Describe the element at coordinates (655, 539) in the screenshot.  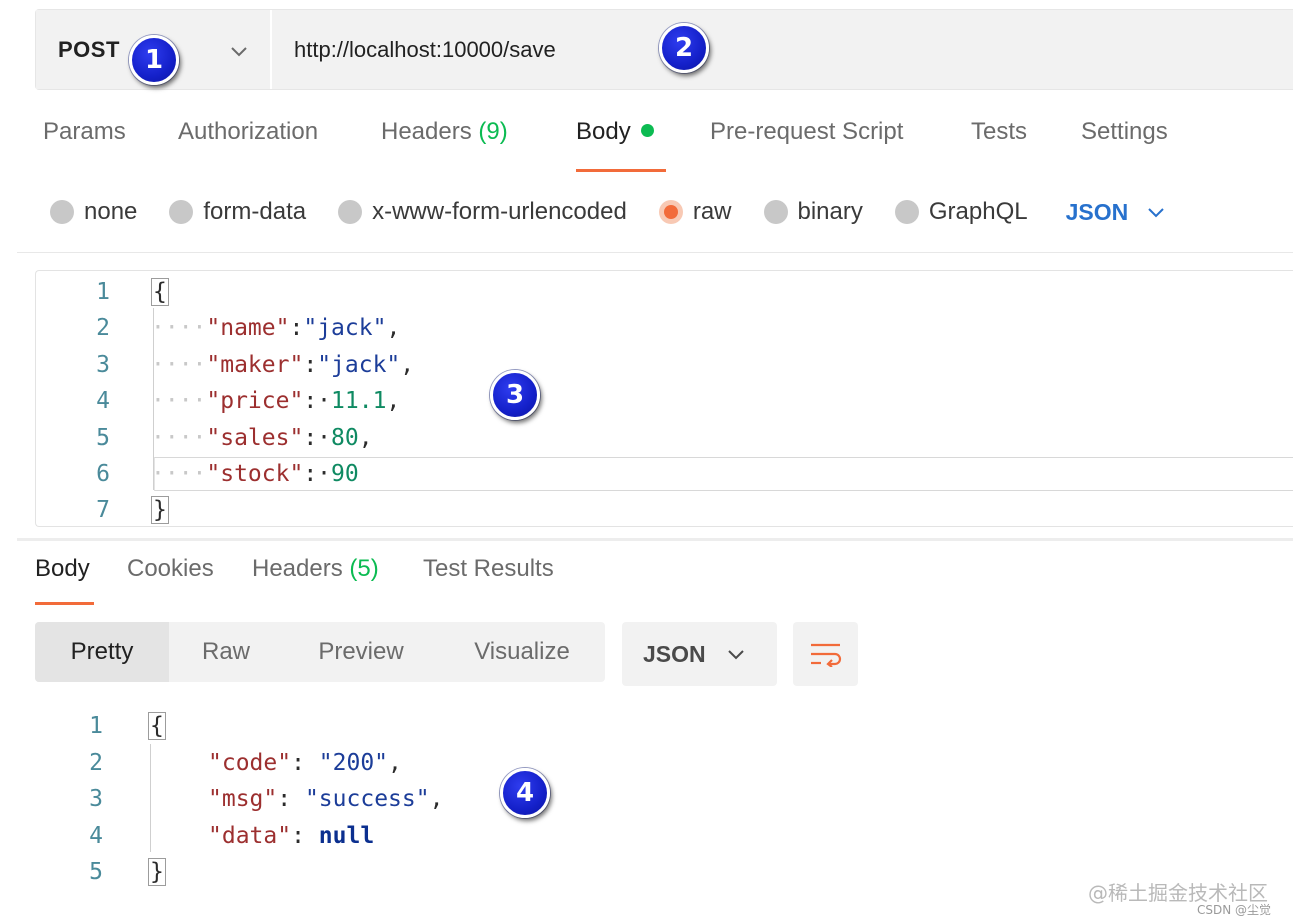
I see `pane-divider` at that location.